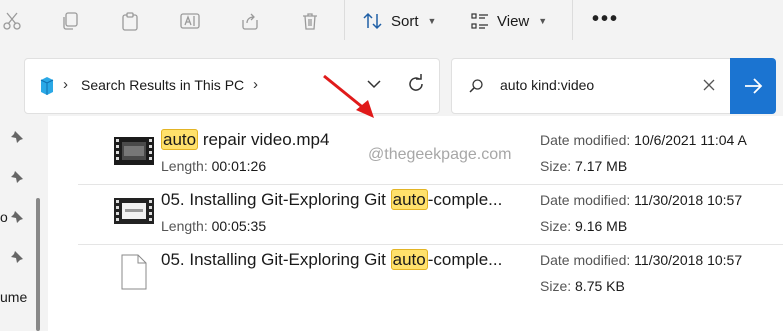 This screenshot has height=331, width=783. Describe the element at coordinates (479, 21) in the screenshot. I see `view-list-icon` at that location.